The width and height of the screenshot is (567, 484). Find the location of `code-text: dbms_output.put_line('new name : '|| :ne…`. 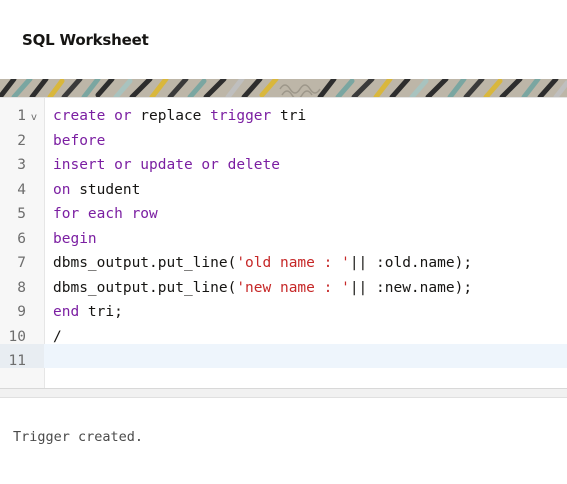

code-text: dbms_output.put_line('new name : '|| :ne… is located at coordinates (262, 288).